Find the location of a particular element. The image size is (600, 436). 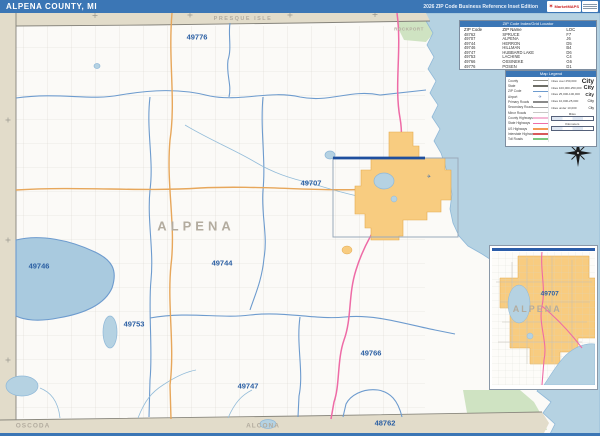

legend-city-item: Cities under 10,000 City is located at coordinates (572, 107).